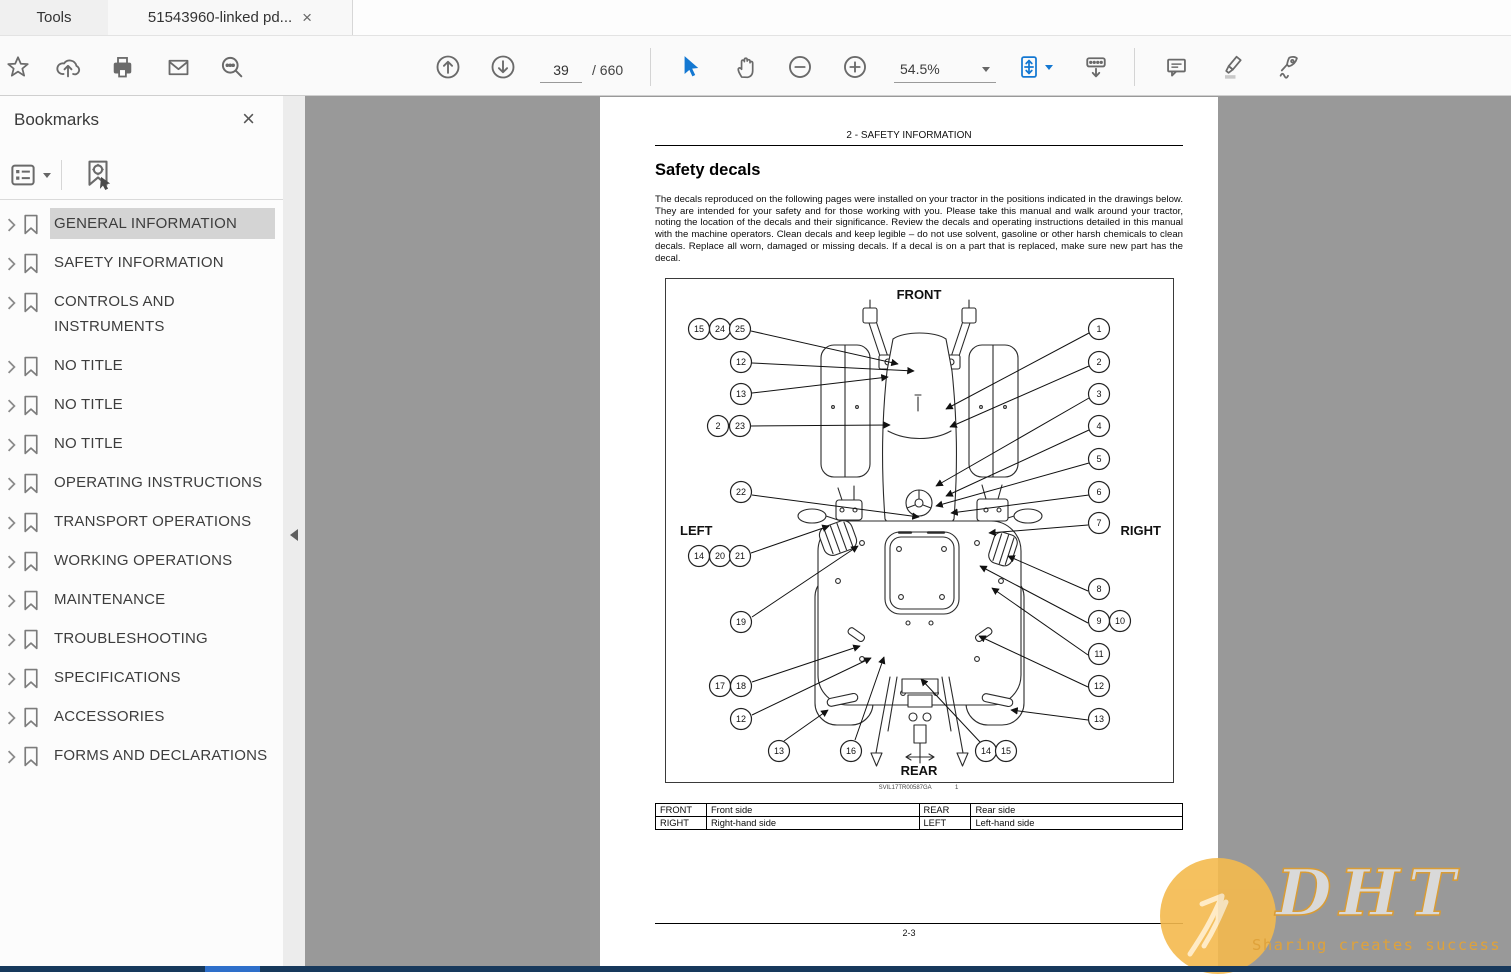  Describe the element at coordinates (178, 67) in the screenshot. I see `email-icon` at that location.